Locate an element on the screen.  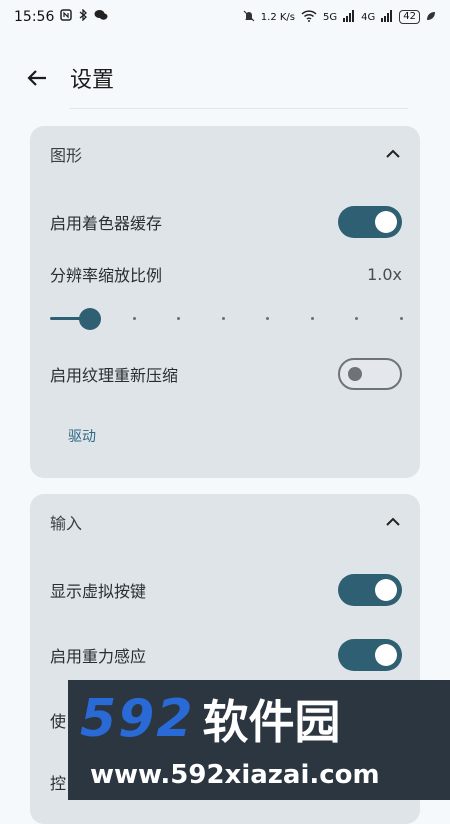
shader-cache-toggle is located at coordinates (370, 222).